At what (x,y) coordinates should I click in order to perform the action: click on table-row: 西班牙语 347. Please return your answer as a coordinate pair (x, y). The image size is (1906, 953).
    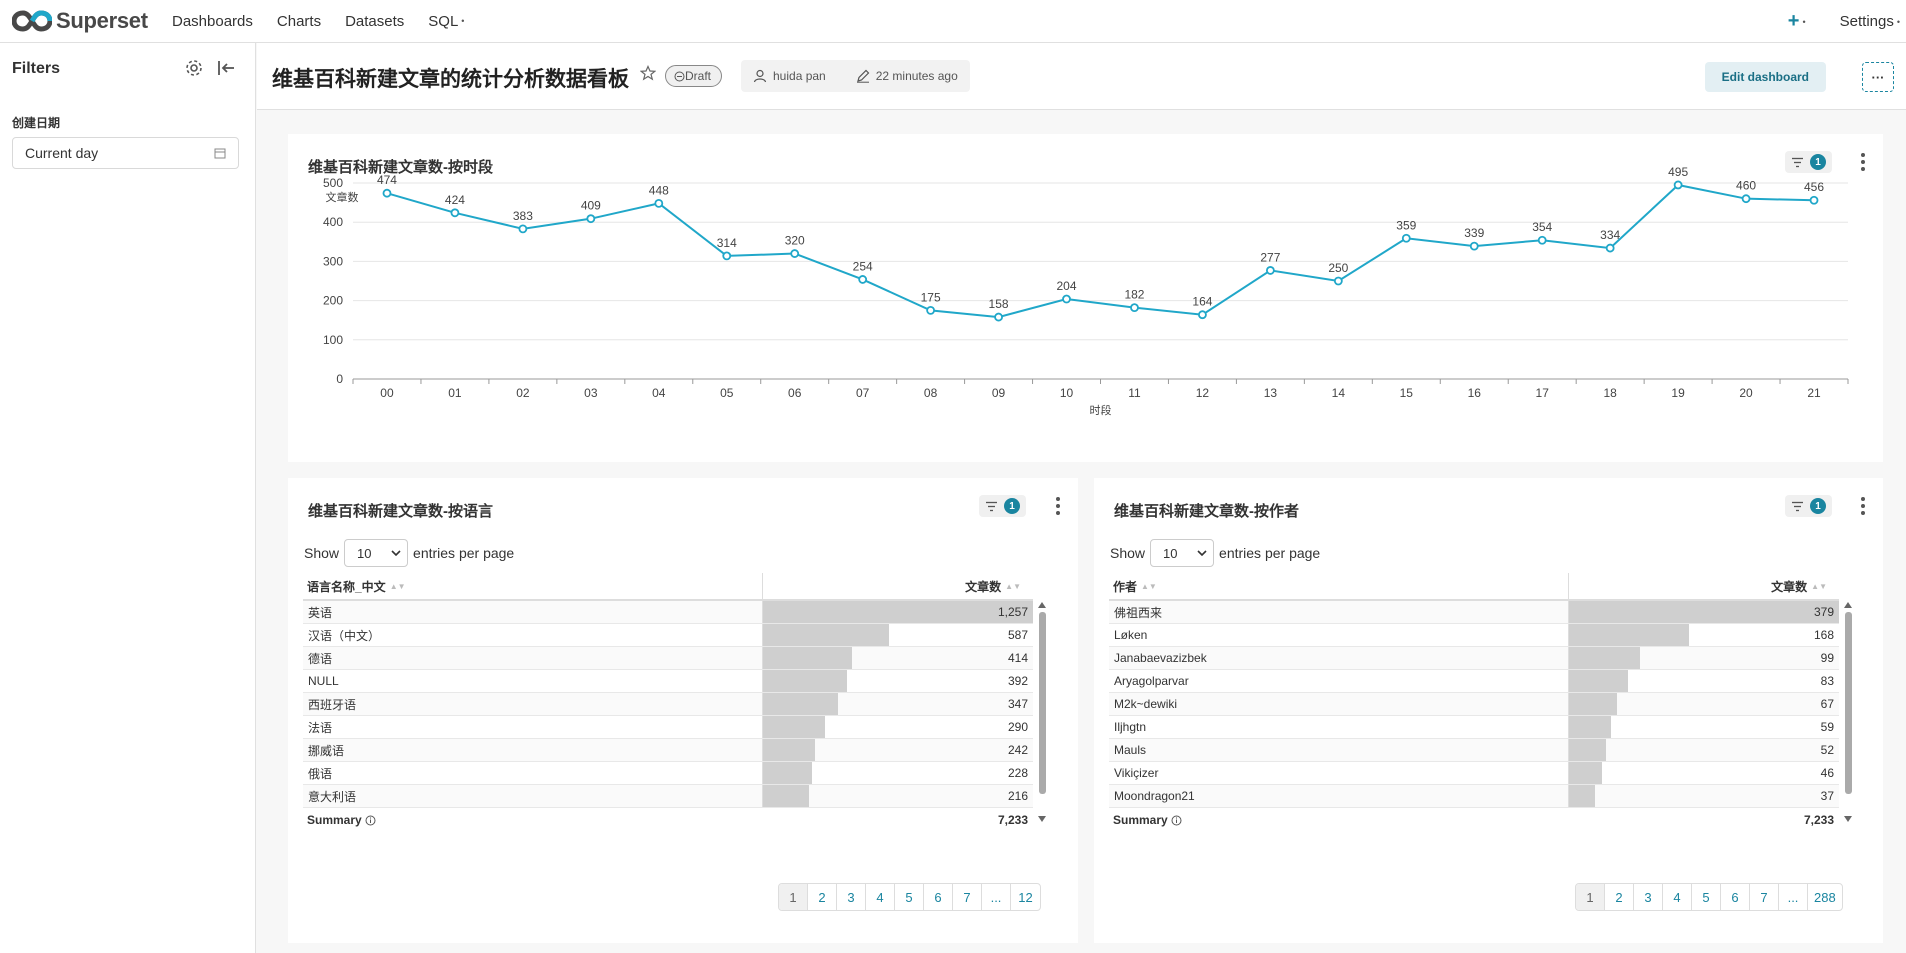
    Looking at the image, I should click on (668, 704).